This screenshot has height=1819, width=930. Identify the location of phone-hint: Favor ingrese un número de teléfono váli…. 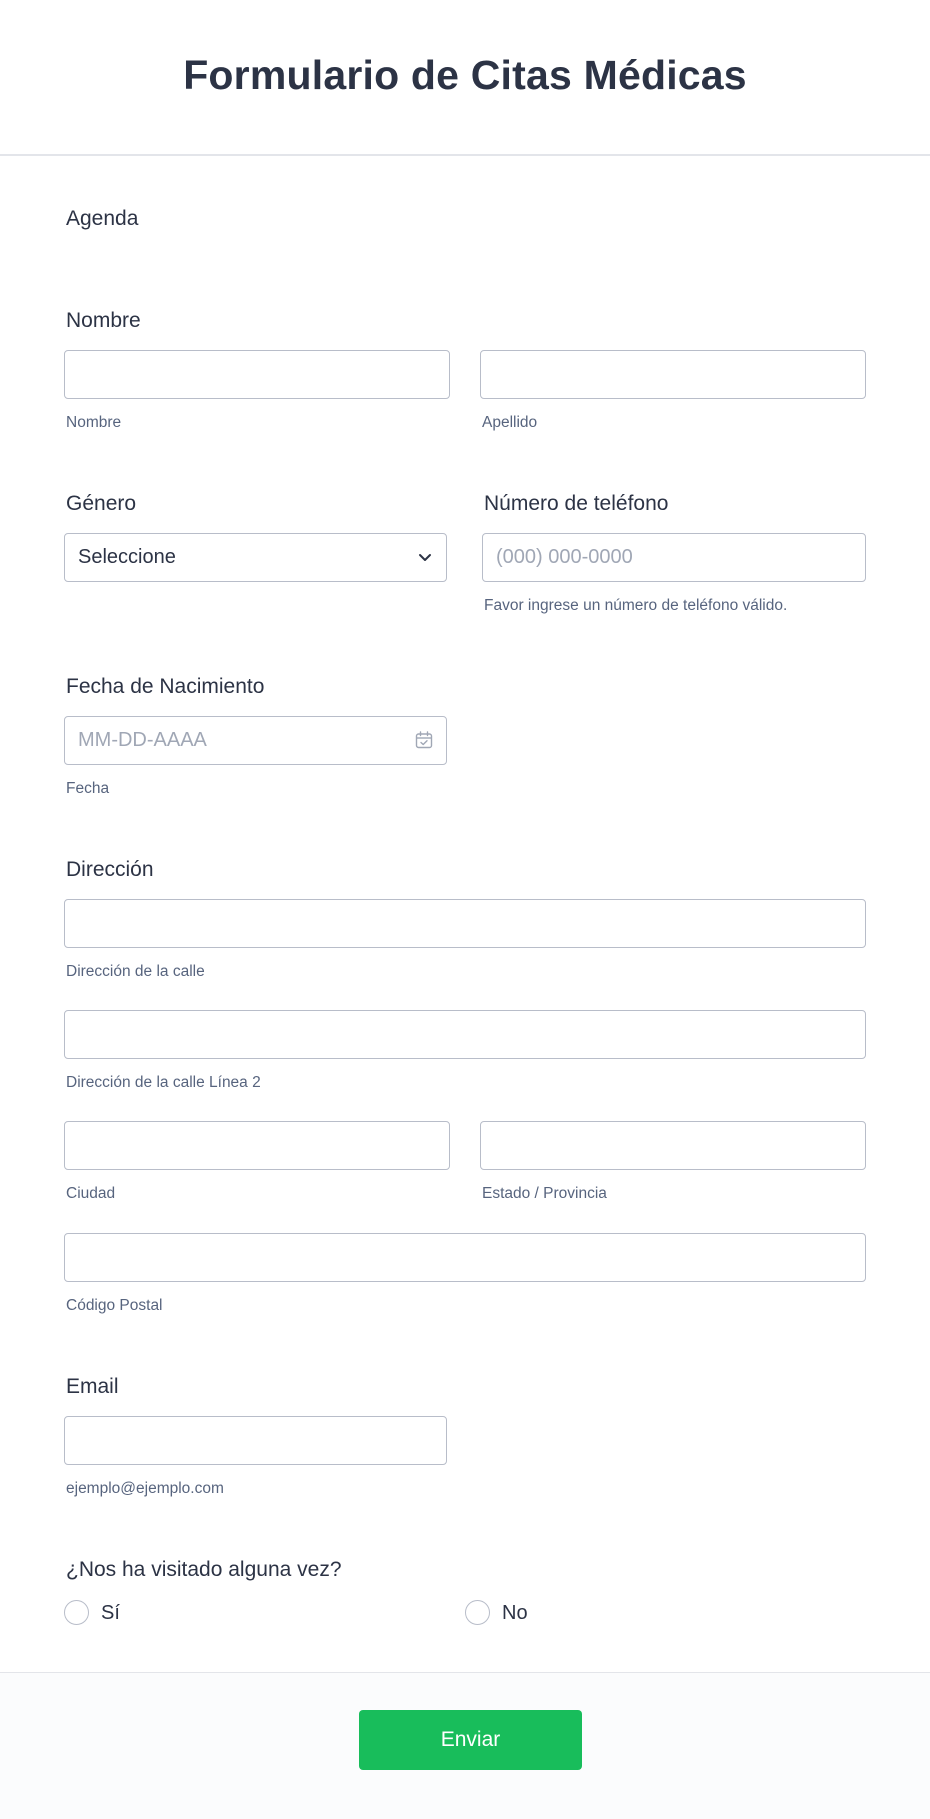
(636, 605).